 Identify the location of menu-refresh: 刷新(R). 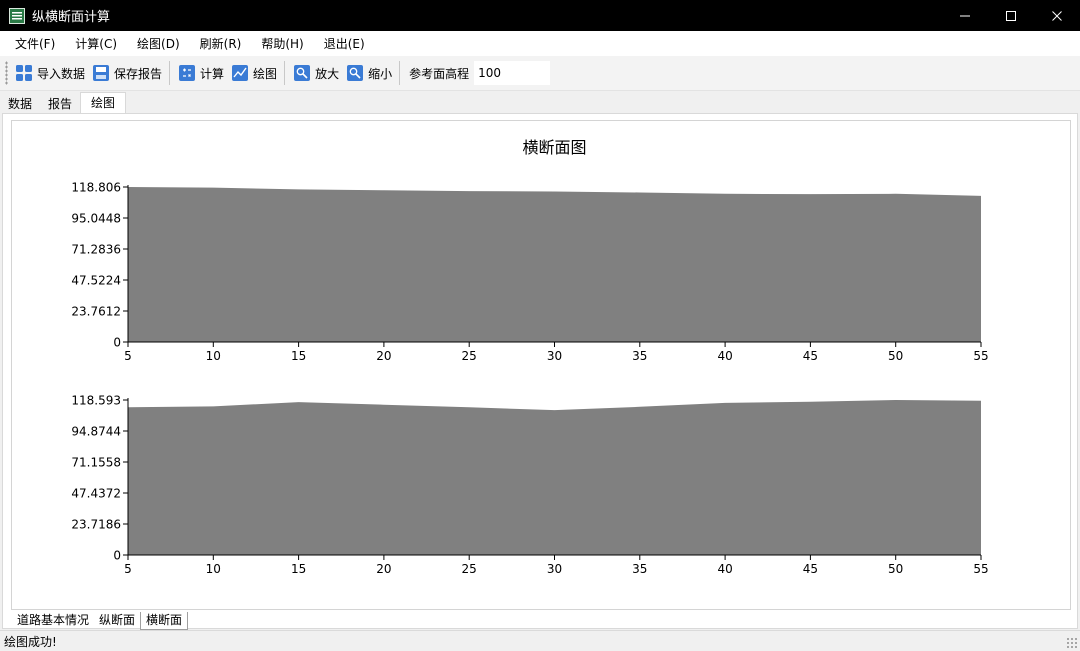
(221, 44).